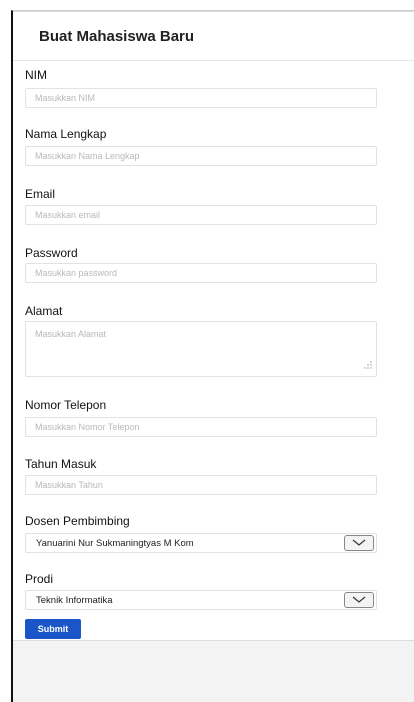 Image resolution: width=414 pixels, height=702 pixels. I want to click on tahun-input, so click(201, 485).